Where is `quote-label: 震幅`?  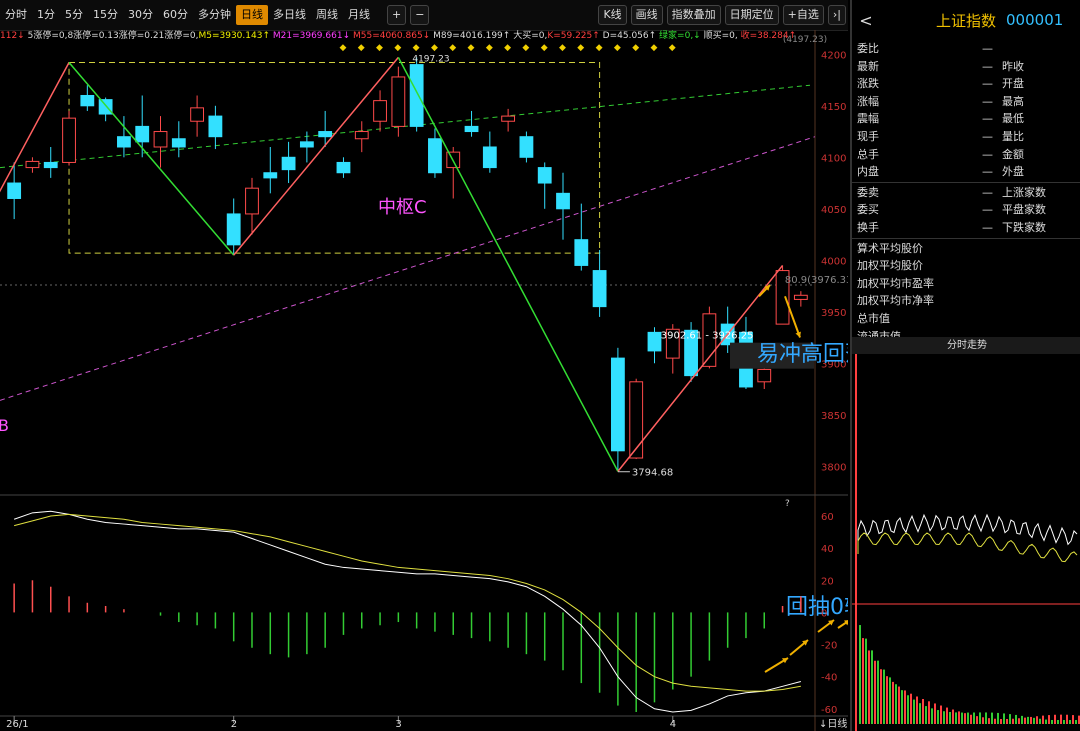
quote-label: 震幅 is located at coordinates (868, 119).